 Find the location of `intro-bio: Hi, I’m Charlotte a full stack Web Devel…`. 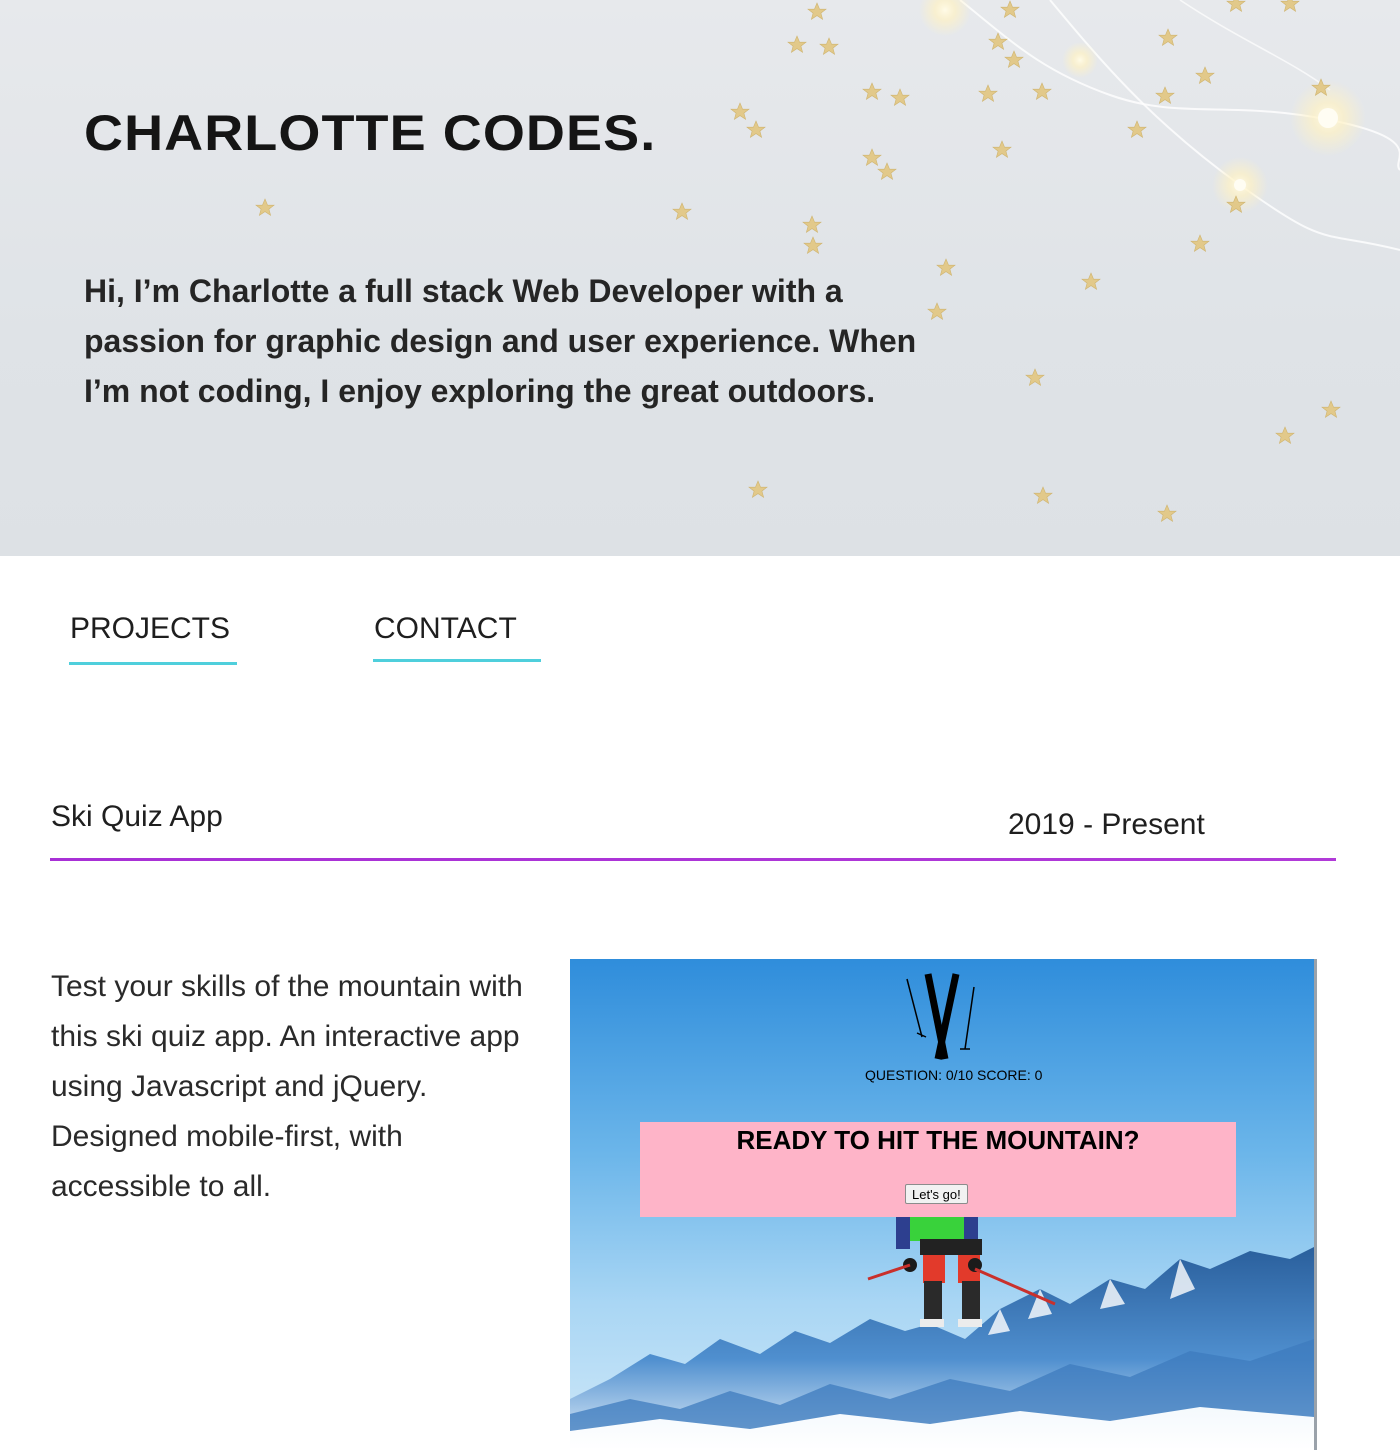

intro-bio: Hi, I’m Charlotte a full stack Web Devel… is located at coordinates (500, 341).